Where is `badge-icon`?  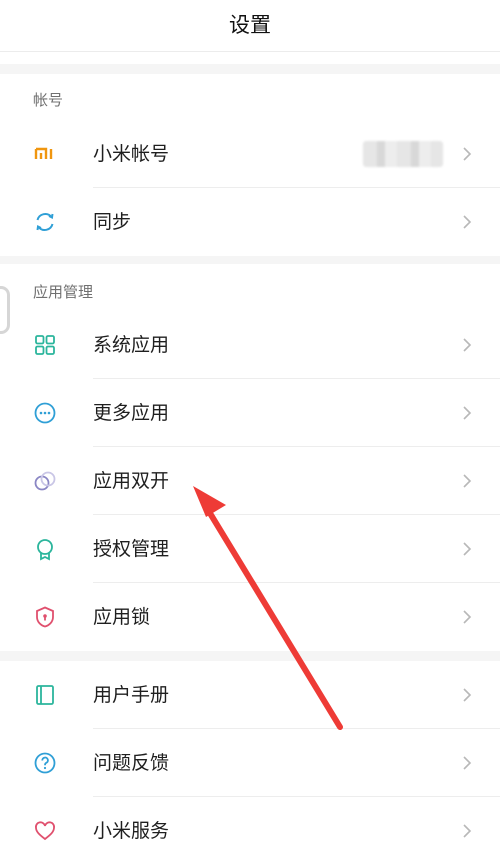 badge-icon is located at coordinates (45, 549).